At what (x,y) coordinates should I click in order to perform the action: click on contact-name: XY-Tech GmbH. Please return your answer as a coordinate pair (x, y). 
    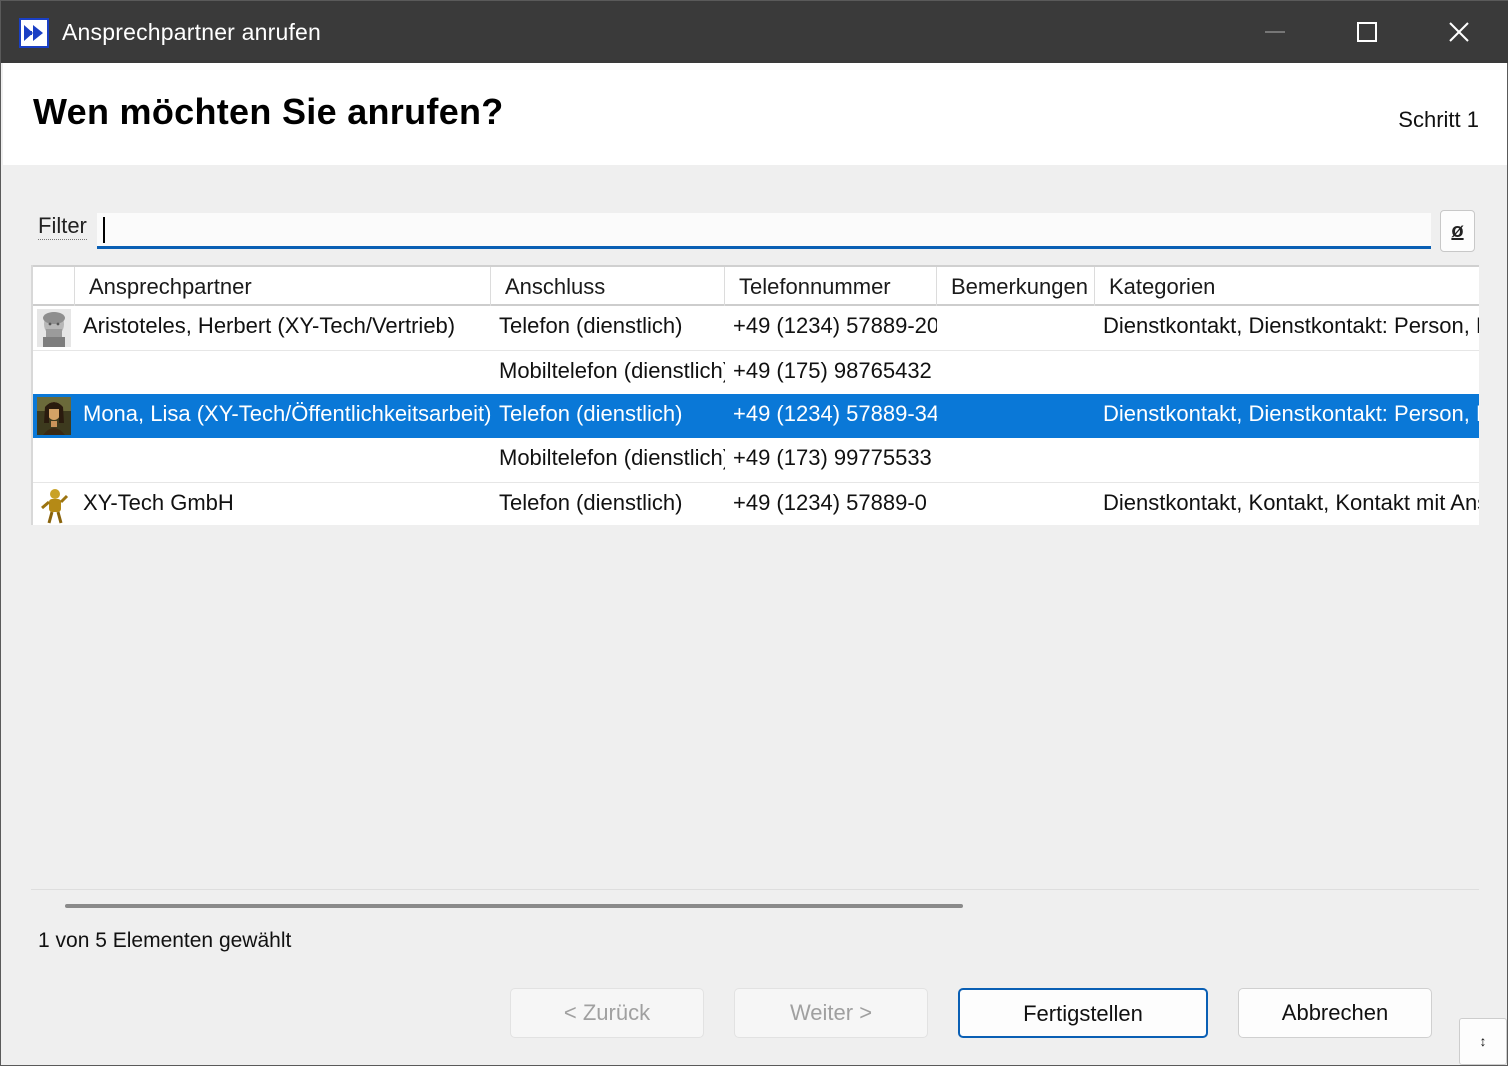
    Looking at the image, I should click on (158, 502).